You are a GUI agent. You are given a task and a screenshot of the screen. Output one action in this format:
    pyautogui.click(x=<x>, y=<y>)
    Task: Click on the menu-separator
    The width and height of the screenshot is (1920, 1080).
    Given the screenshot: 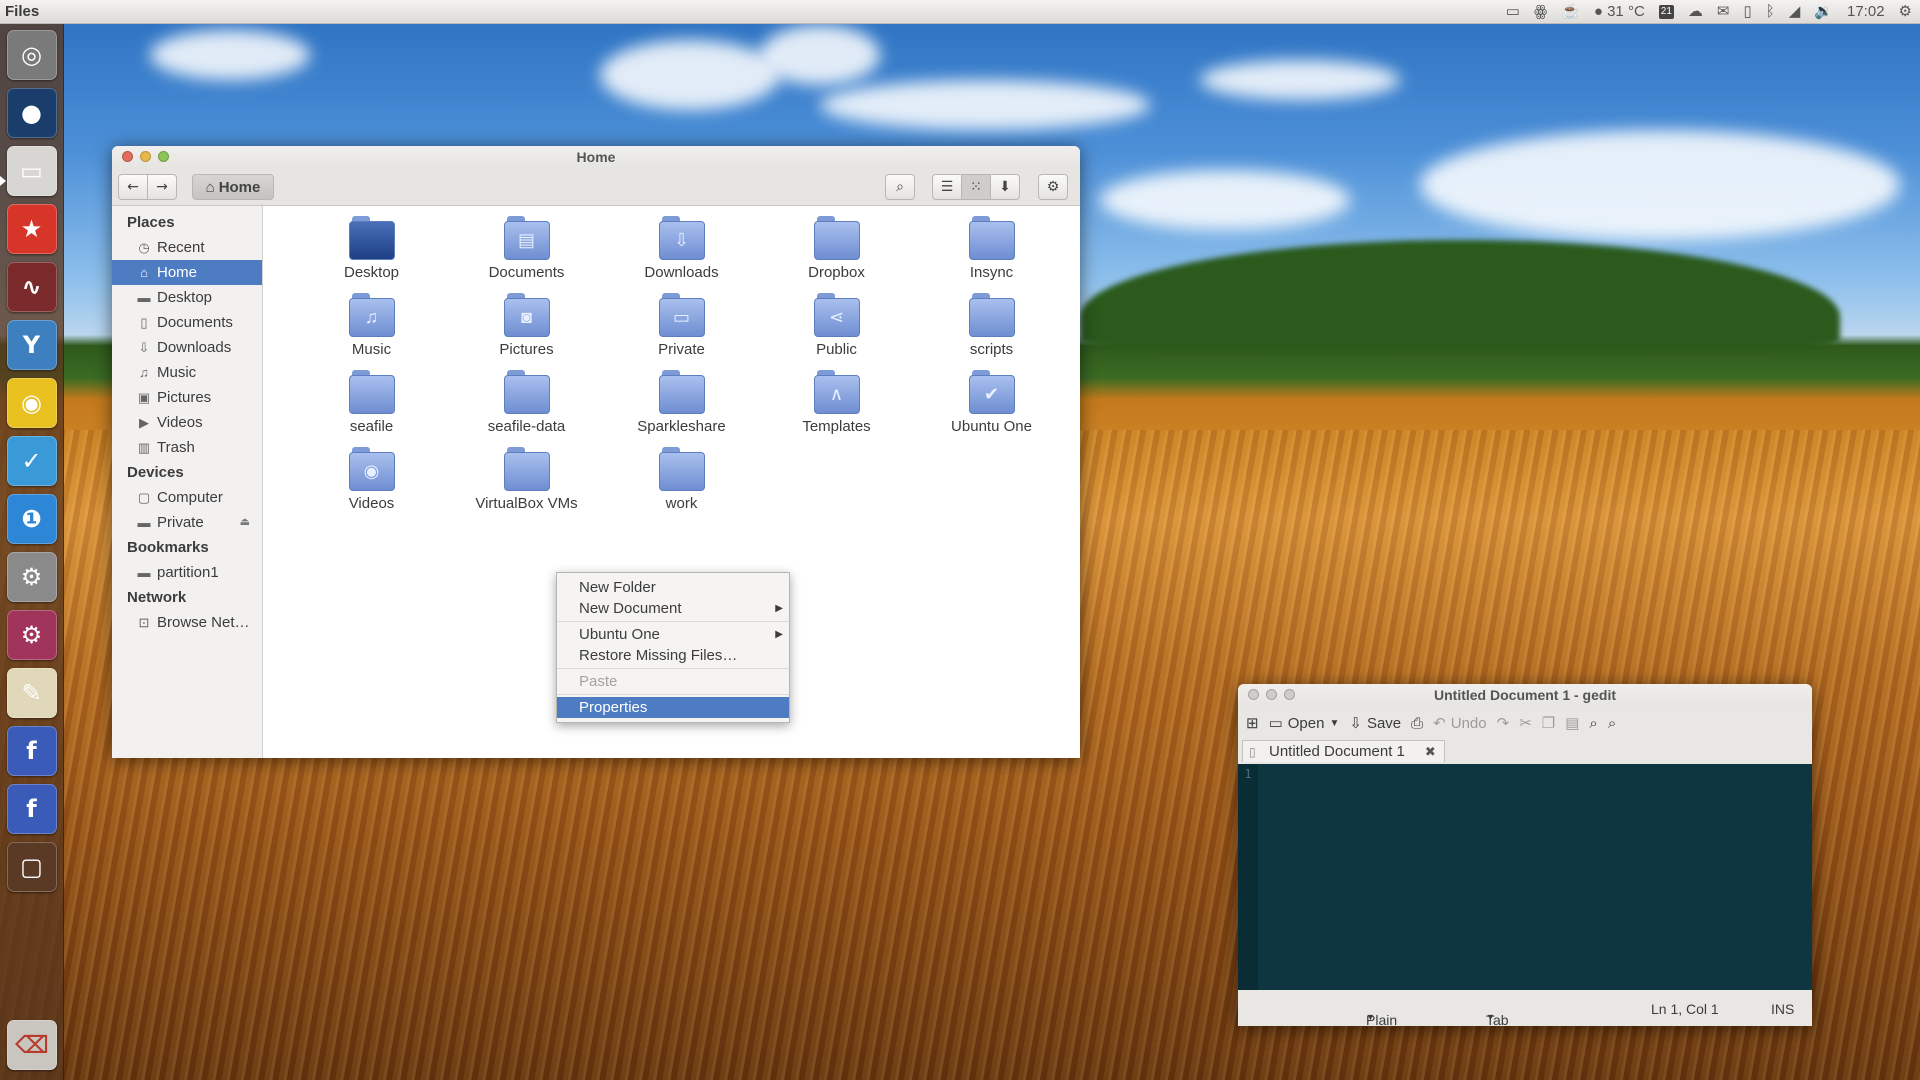 What is the action you would take?
    pyautogui.click(x=673, y=694)
    